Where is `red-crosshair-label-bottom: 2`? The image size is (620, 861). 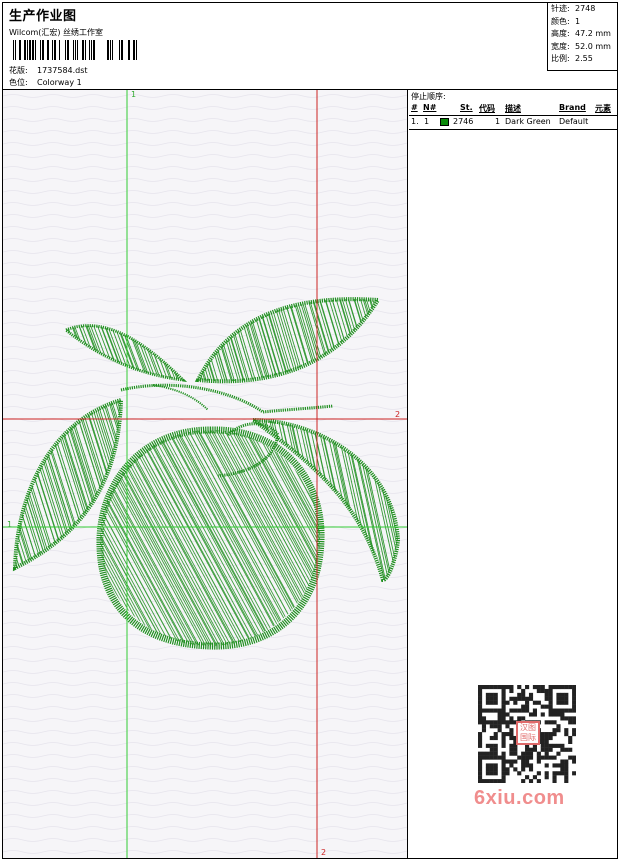
red-crosshair-label-bottom: 2 is located at coordinates (324, 852).